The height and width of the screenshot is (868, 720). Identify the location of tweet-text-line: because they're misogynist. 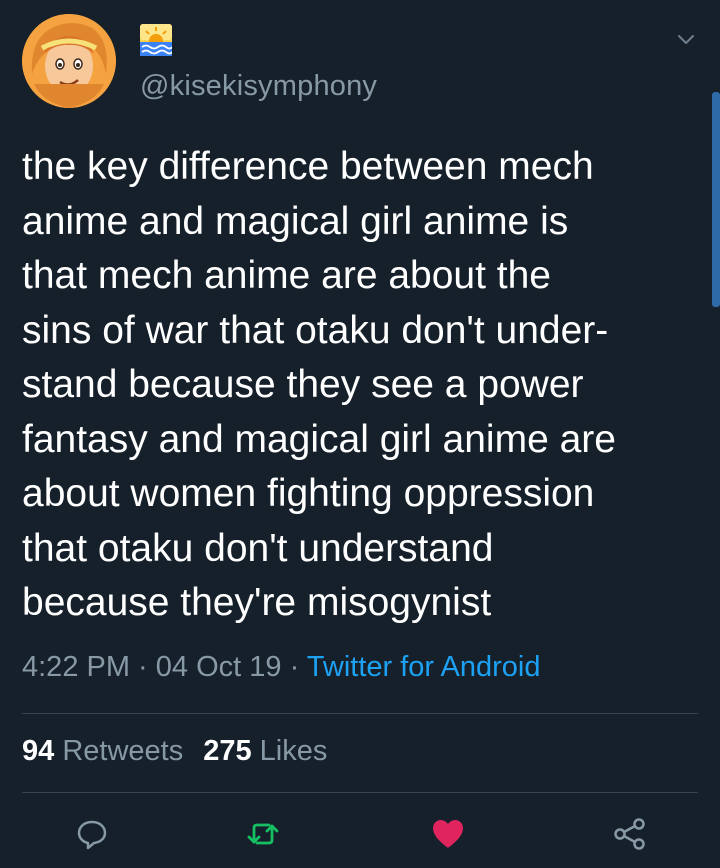
(257, 602).